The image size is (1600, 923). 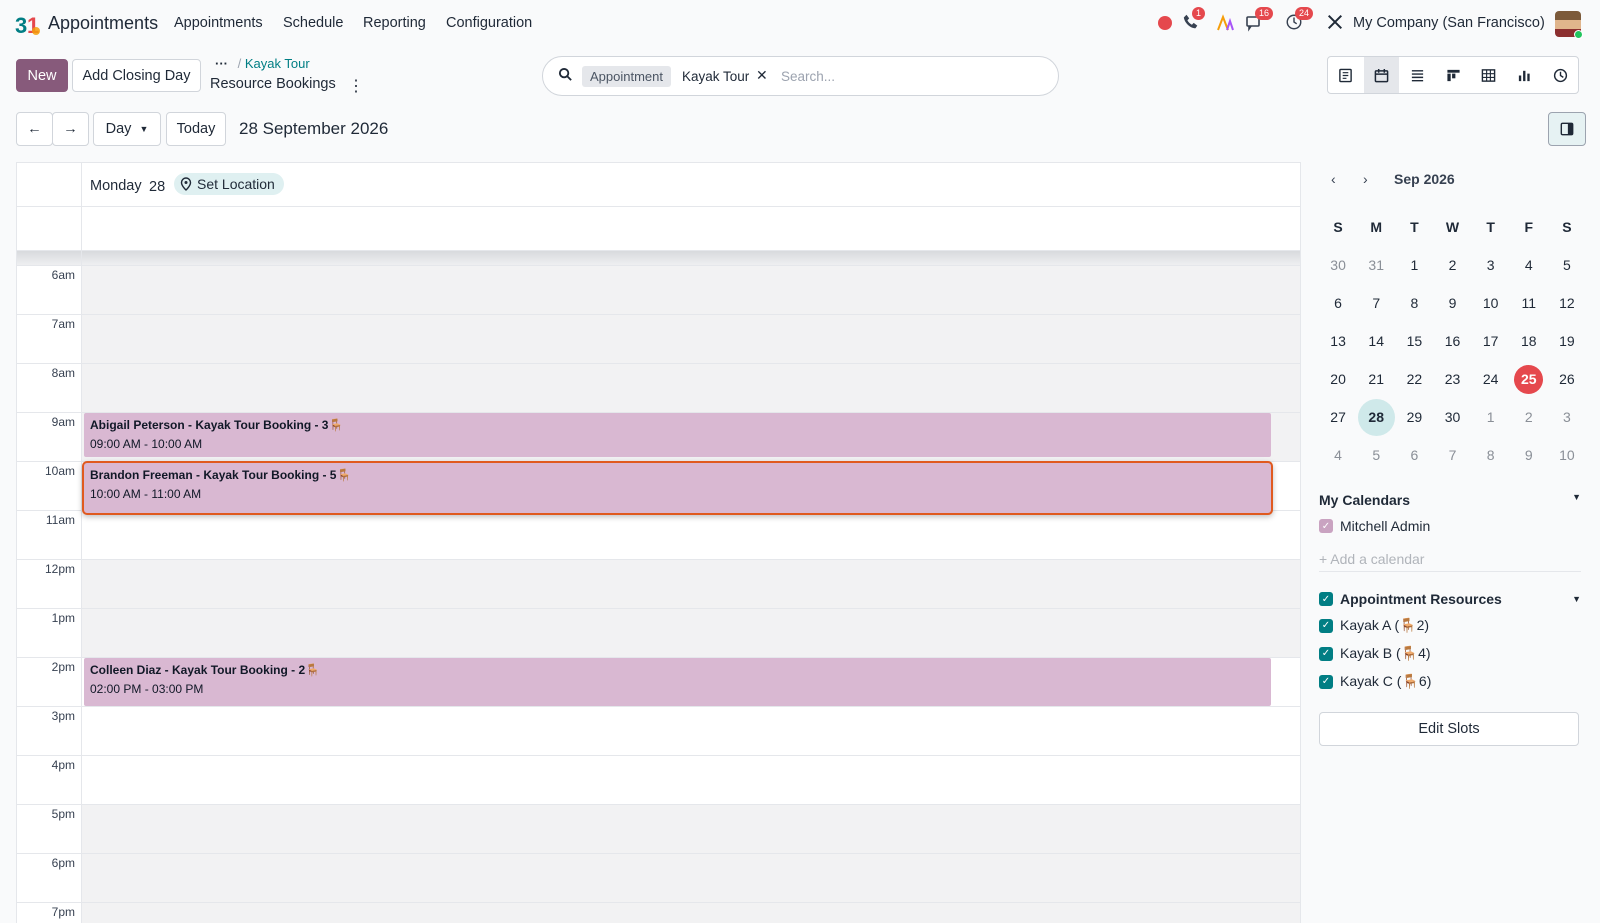 What do you see at coordinates (658, 387) in the screenshot?
I see `hour-row: 8am` at bounding box center [658, 387].